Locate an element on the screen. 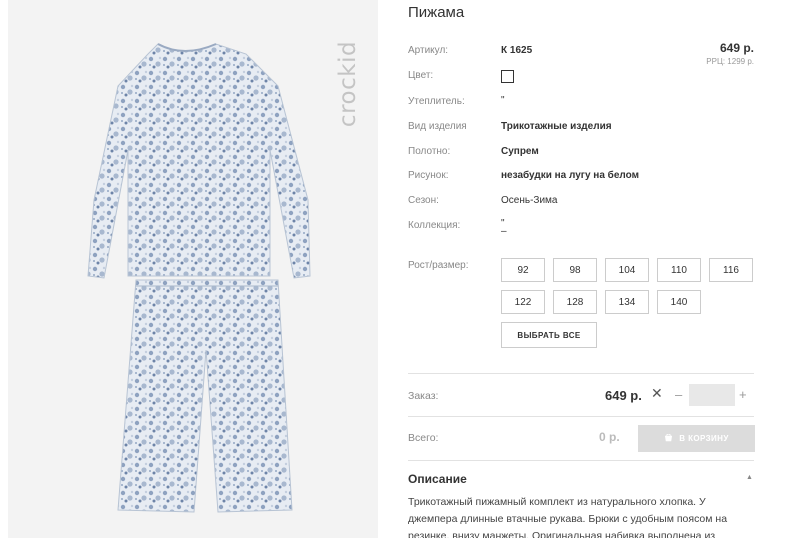  pattern-label: Рисунок: is located at coordinates (428, 175).